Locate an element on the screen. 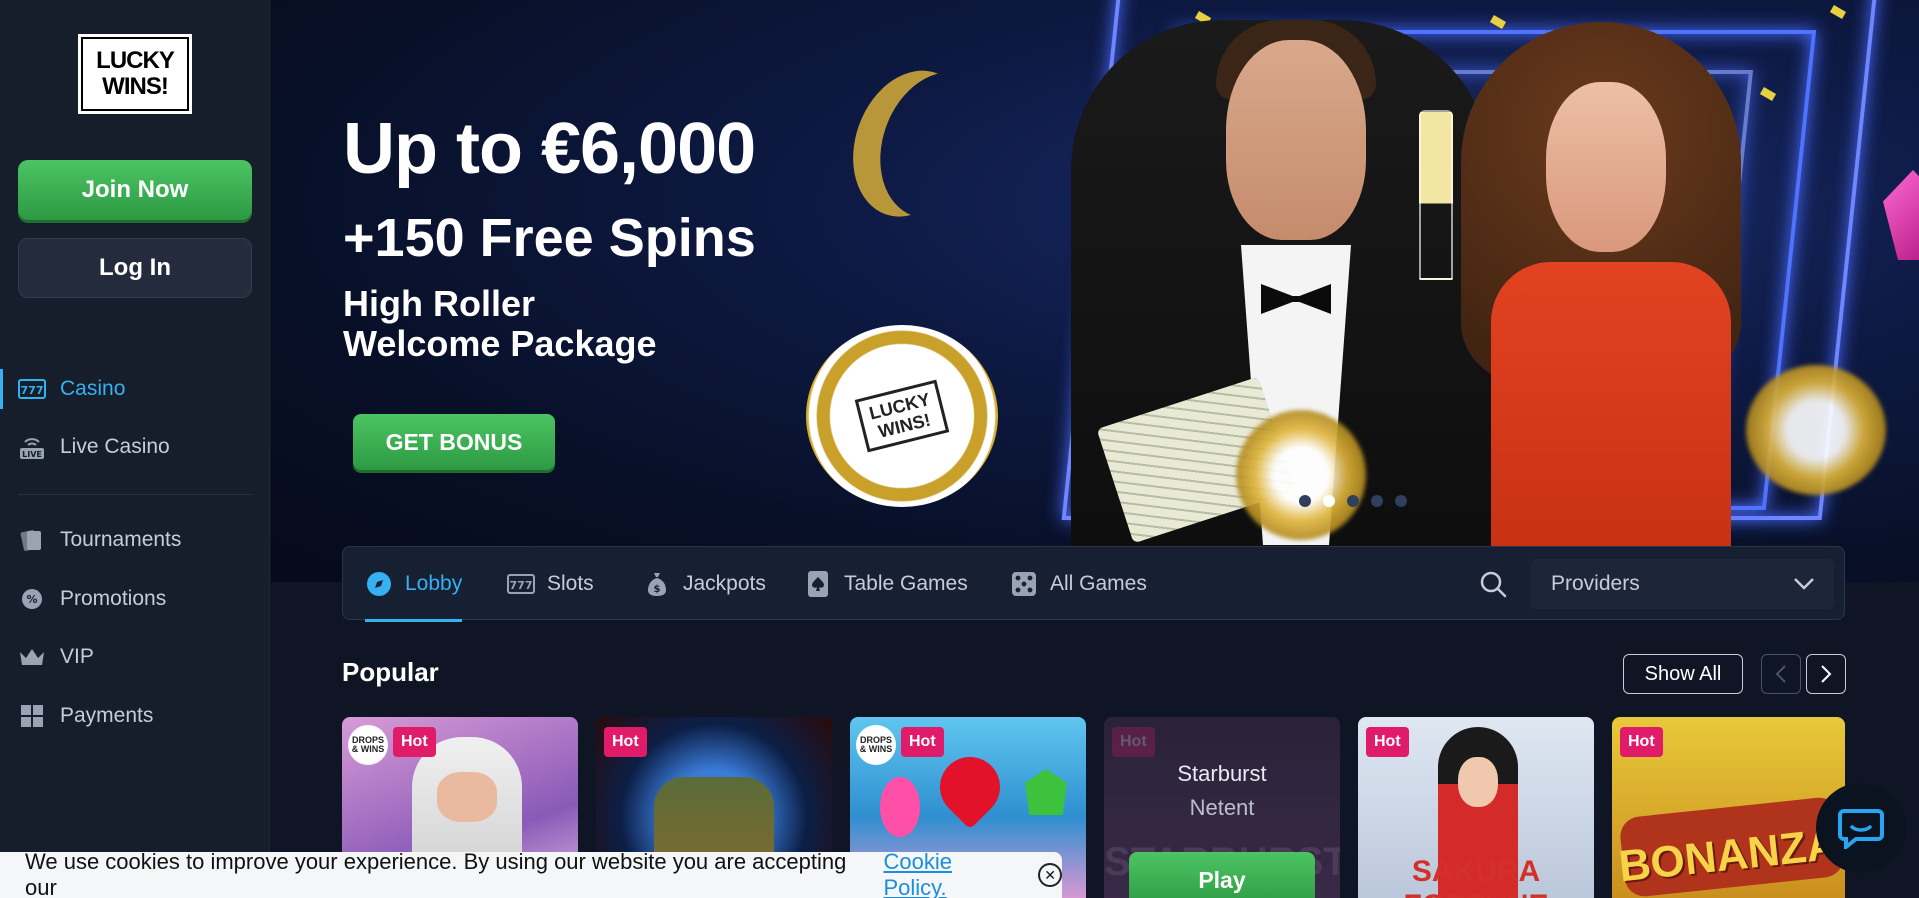 Image resolution: width=1919 pixels, height=898 pixels. logo-line1: LUCKY is located at coordinates (135, 60).